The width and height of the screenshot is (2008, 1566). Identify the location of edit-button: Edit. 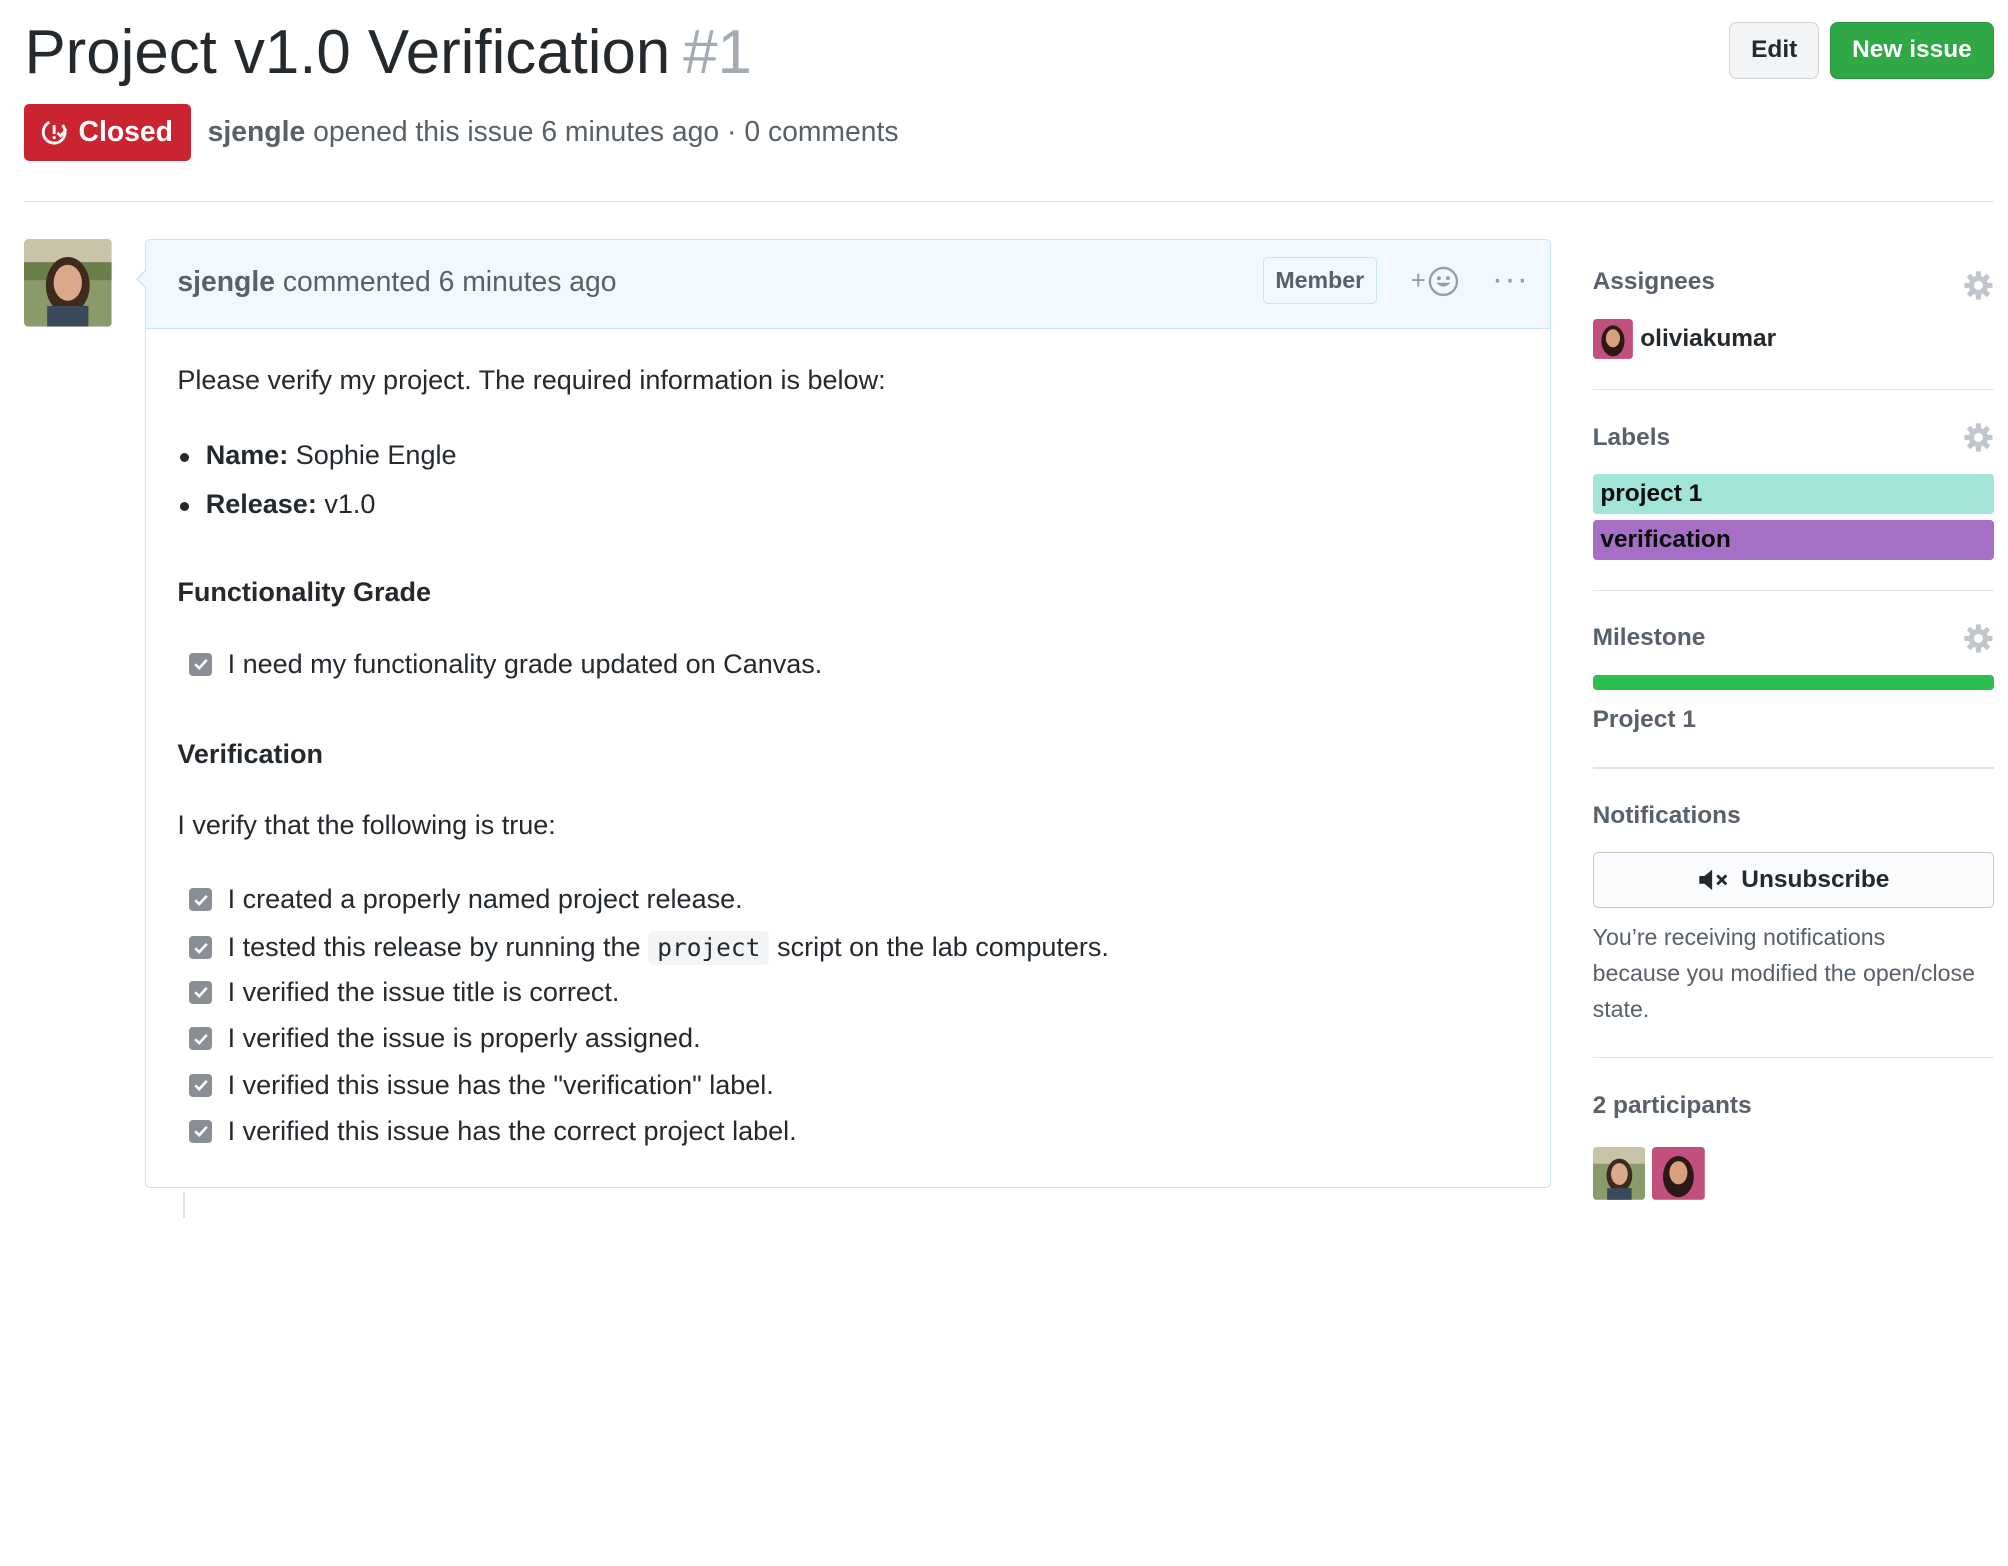
(1774, 50).